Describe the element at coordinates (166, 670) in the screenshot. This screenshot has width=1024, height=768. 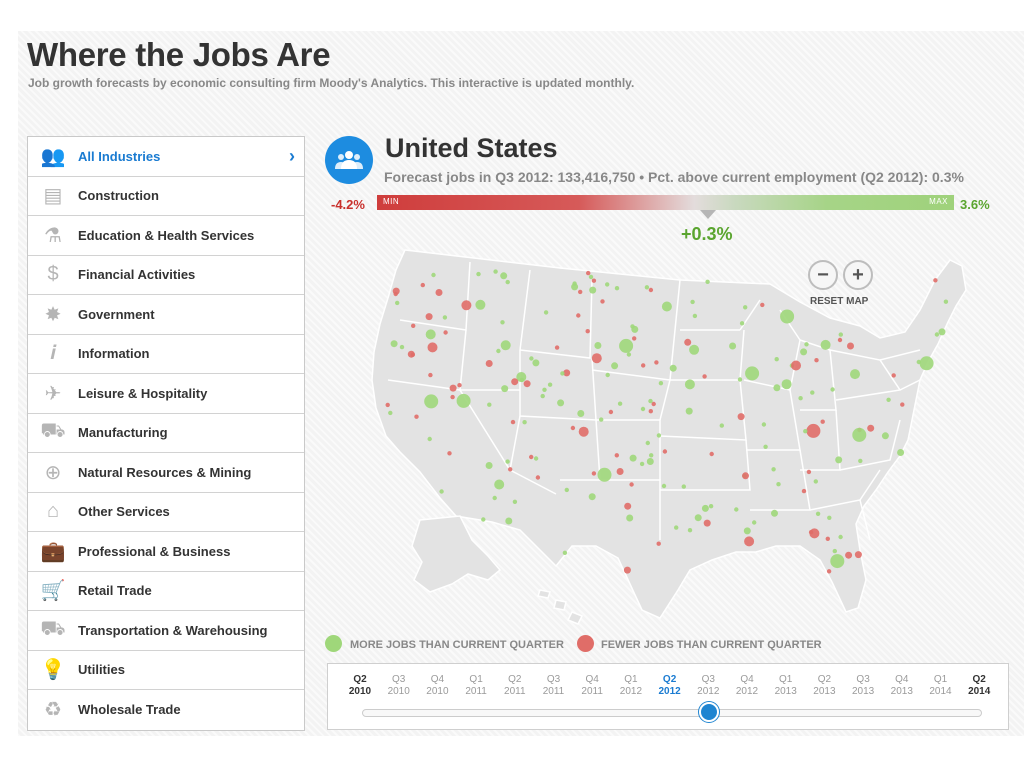
I see `sidebar-item: 💡 Utilities` at that location.